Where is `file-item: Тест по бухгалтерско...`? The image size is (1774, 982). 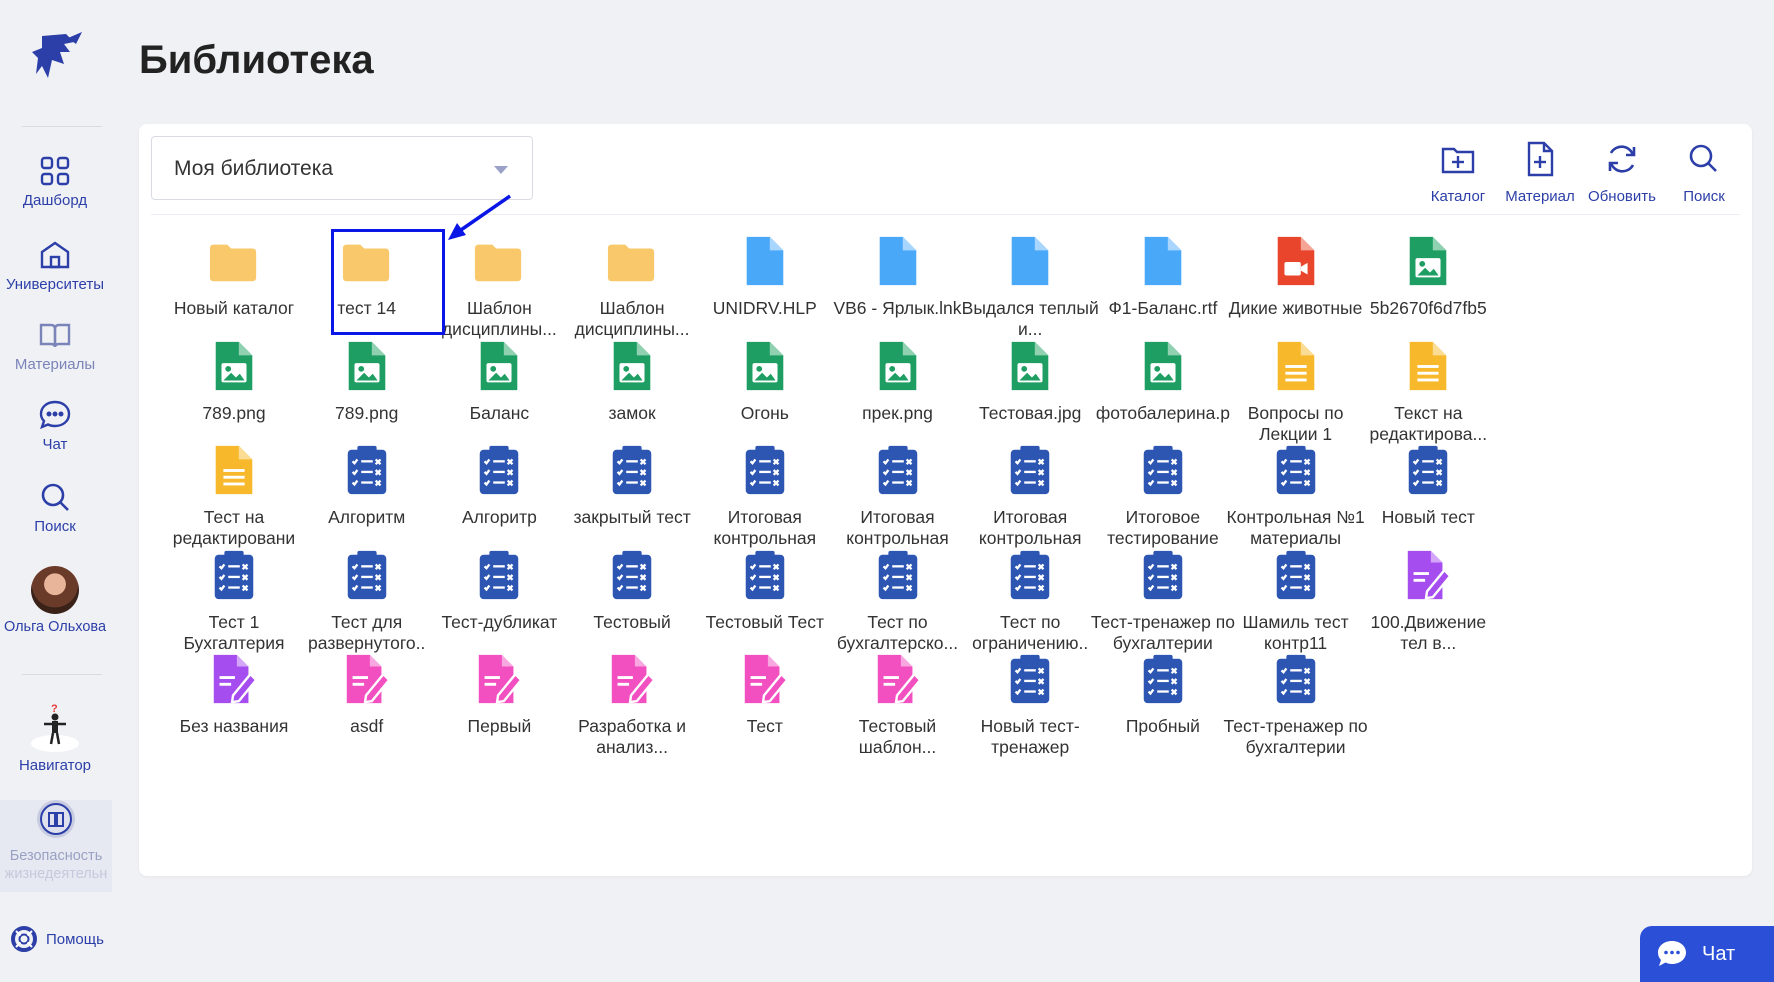 file-item: Тест по бухгалтерско... is located at coordinates (898, 601).